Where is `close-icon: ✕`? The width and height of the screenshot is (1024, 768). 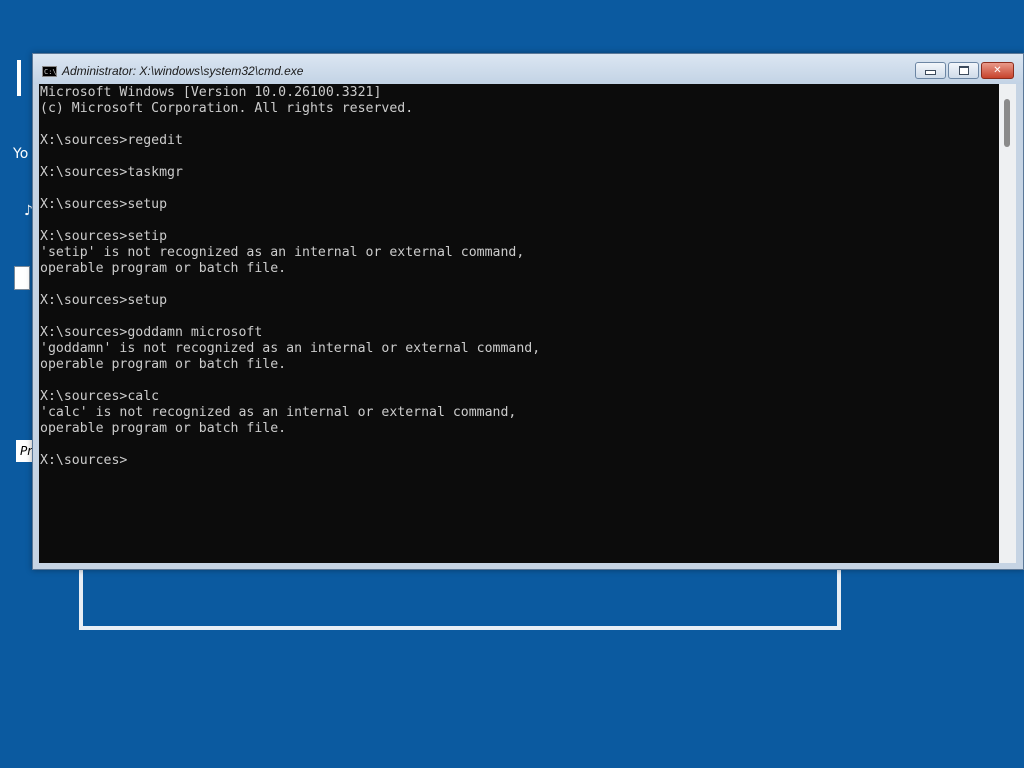
close-icon: ✕ is located at coordinates (997, 70).